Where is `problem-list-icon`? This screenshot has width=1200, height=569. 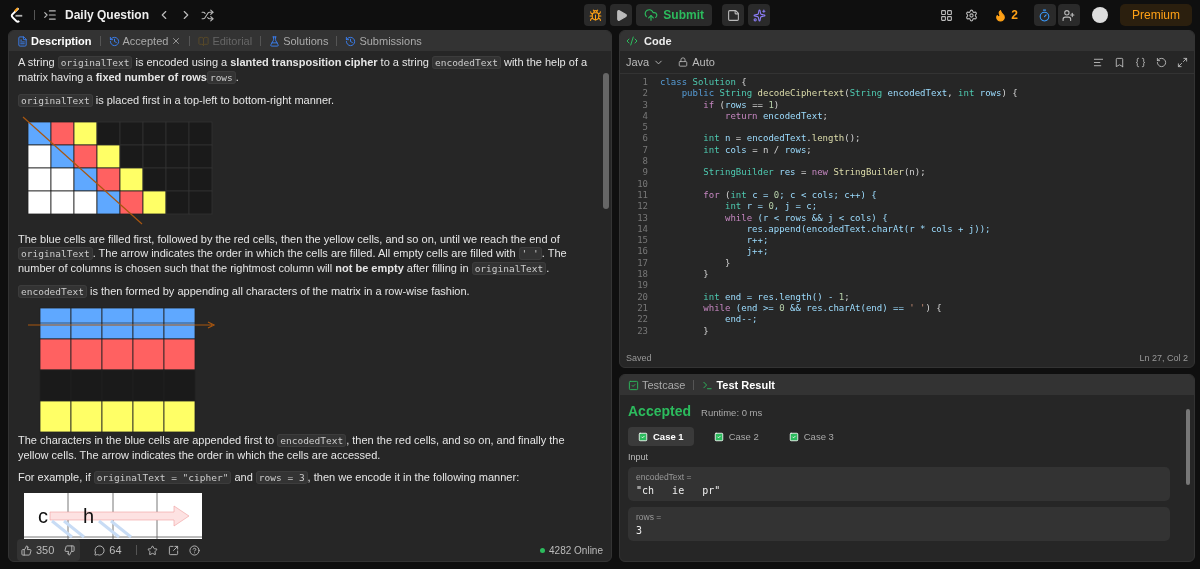
problem-list-icon is located at coordinates (50, 15).